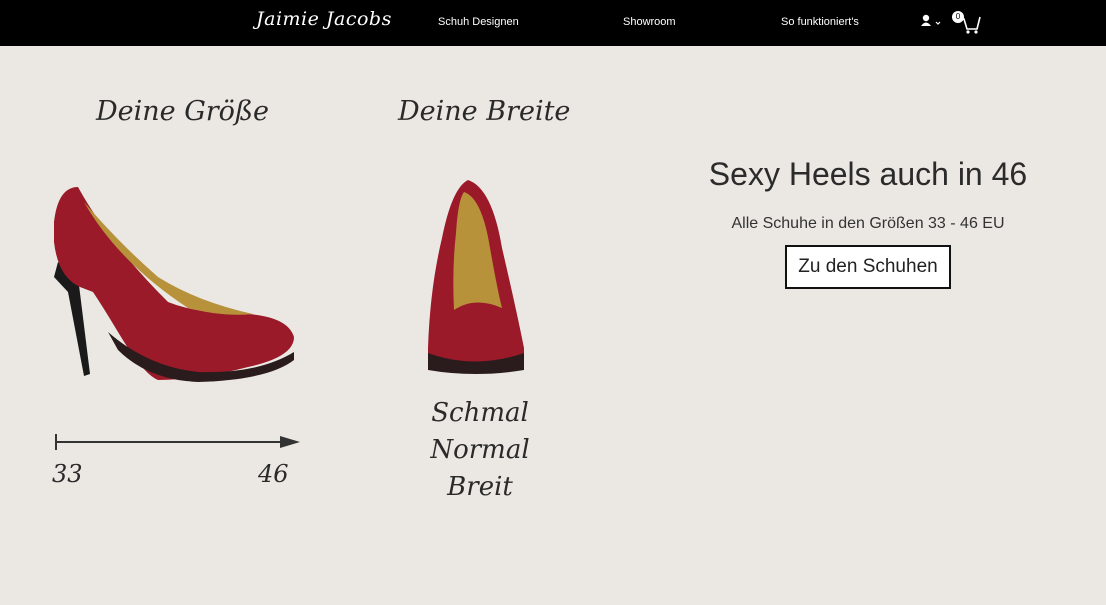 This screenshot has width=1106, height=605. I want to click on brand-logo: Jaimie Jacobs, so click(324, 19).